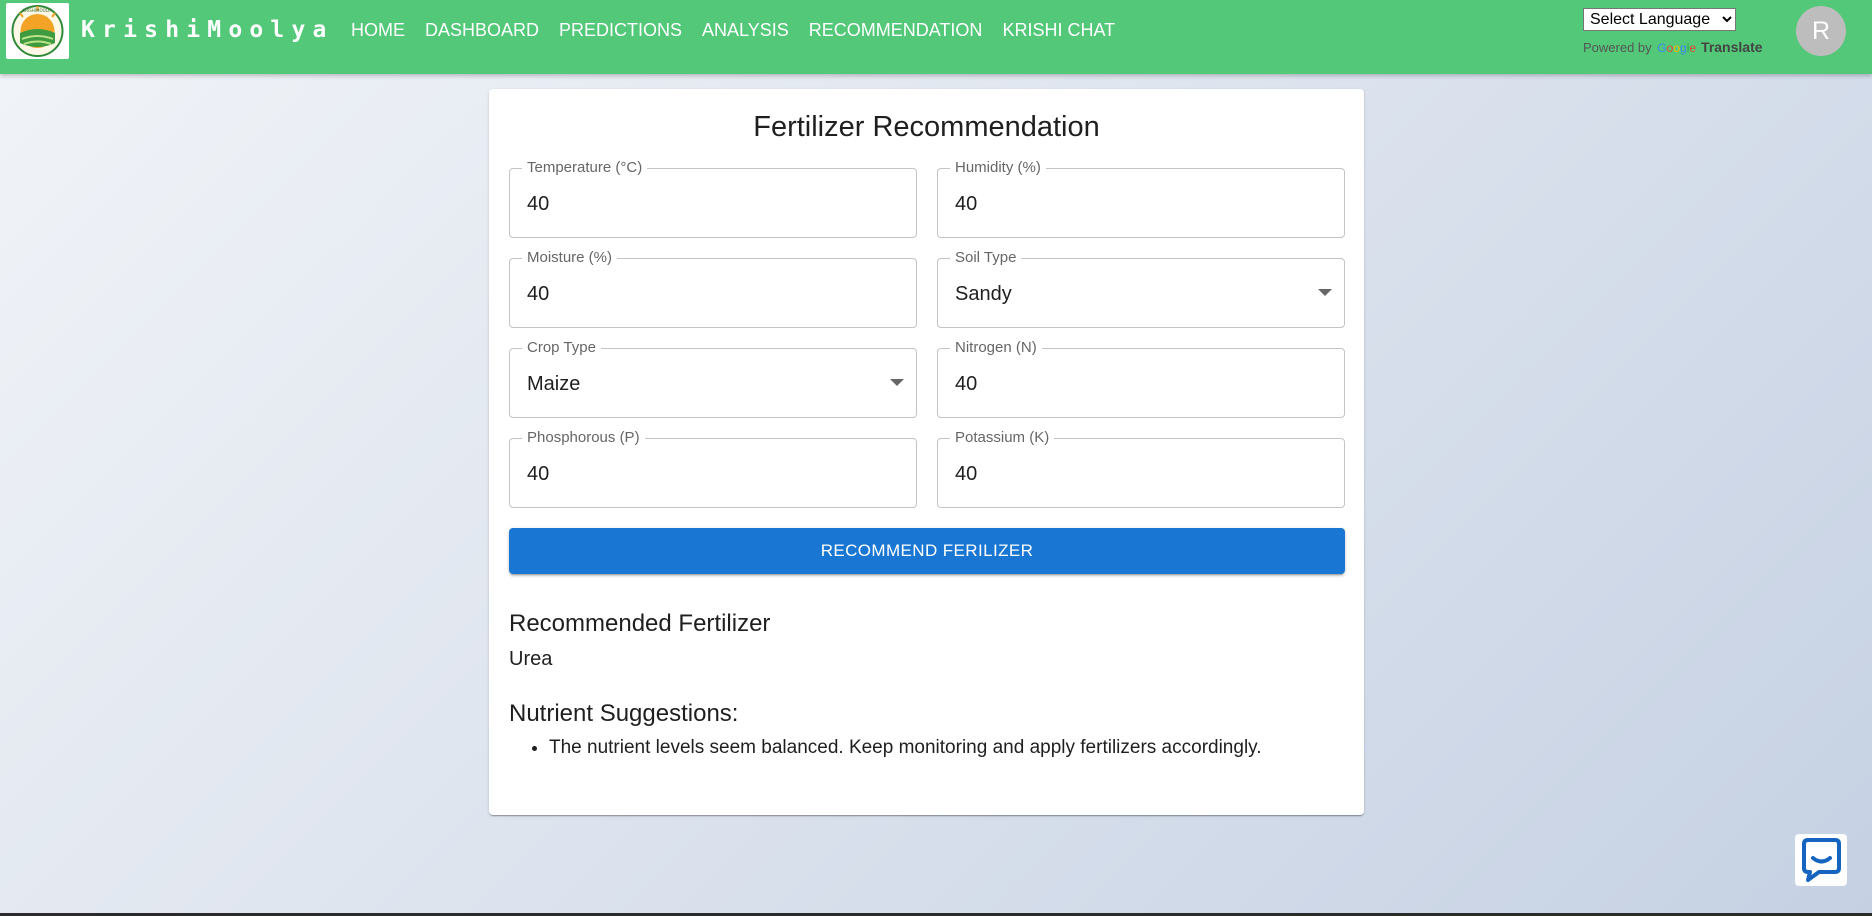 This screenshot has height=916, width=1872. What do you see at coordinates (620, 30) in the screenshot?
I see `nav-predictions: PREDICTIONS` at bounding box center [620, 30].